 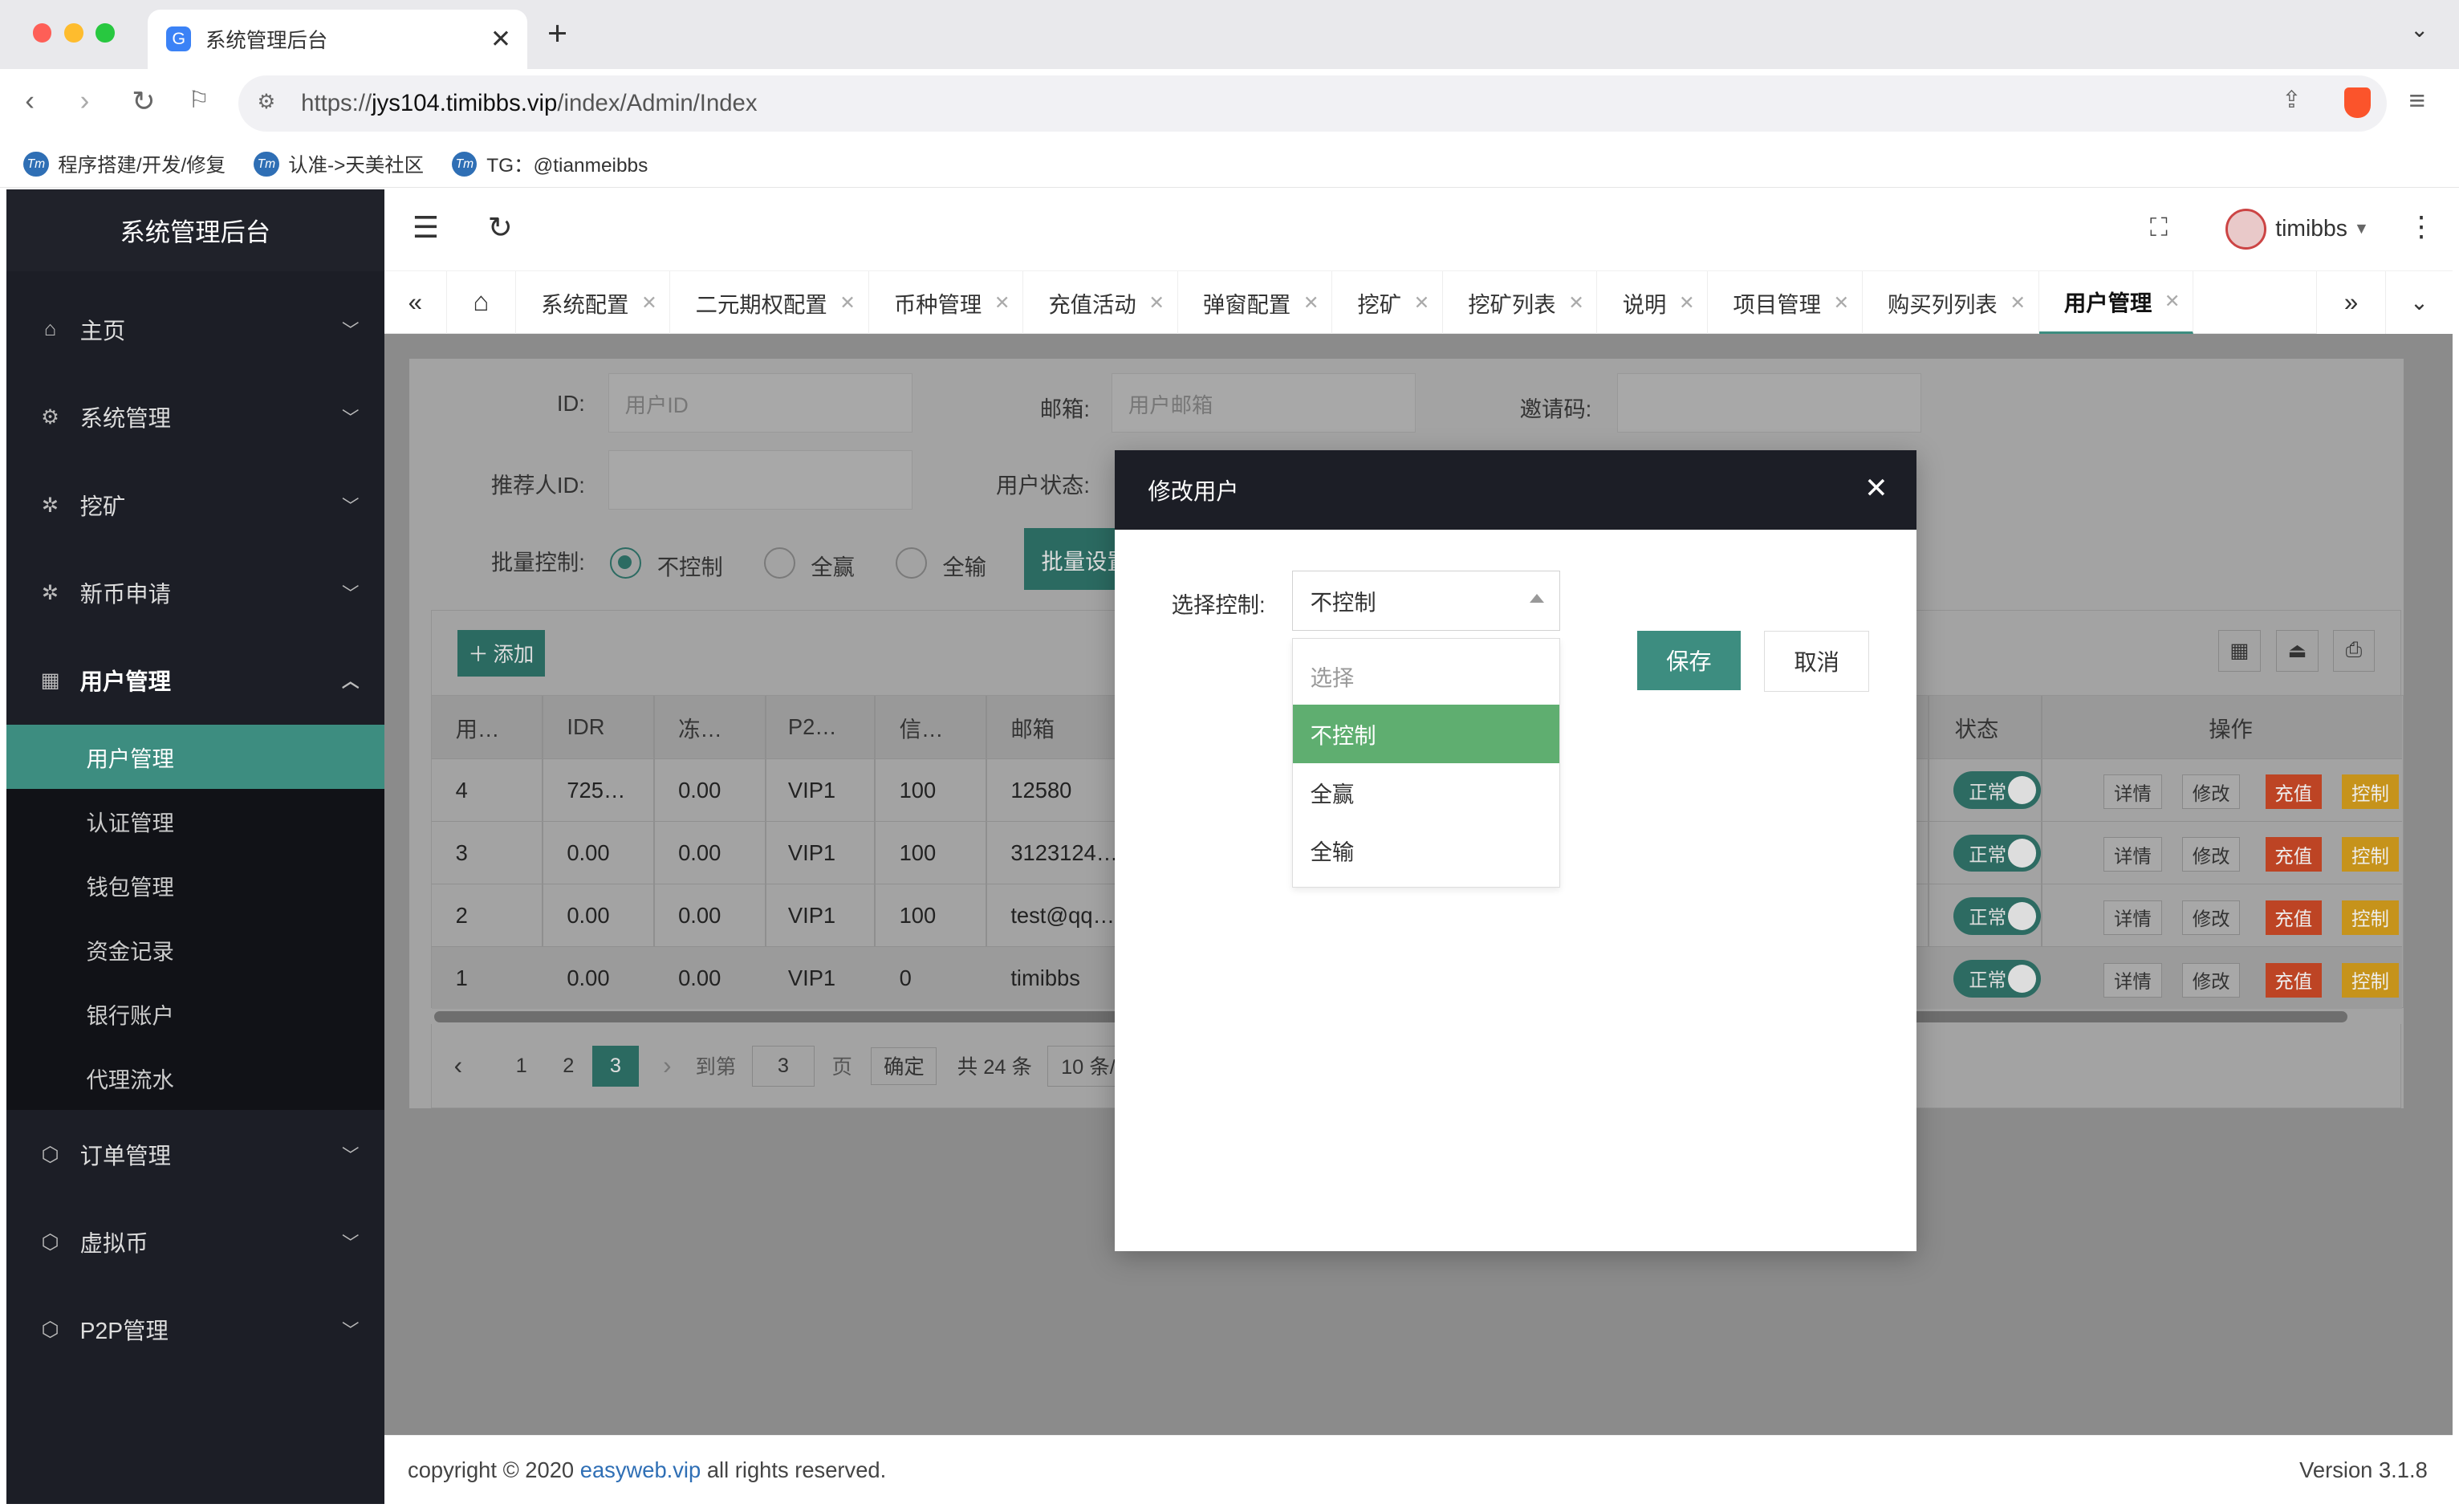 What do you see at coordinates (195, 1153) in the screenshot?
I see `sidebar-menu-orders: ⬡ 订单管理 ﹀` at bounding box center [195, 1153].